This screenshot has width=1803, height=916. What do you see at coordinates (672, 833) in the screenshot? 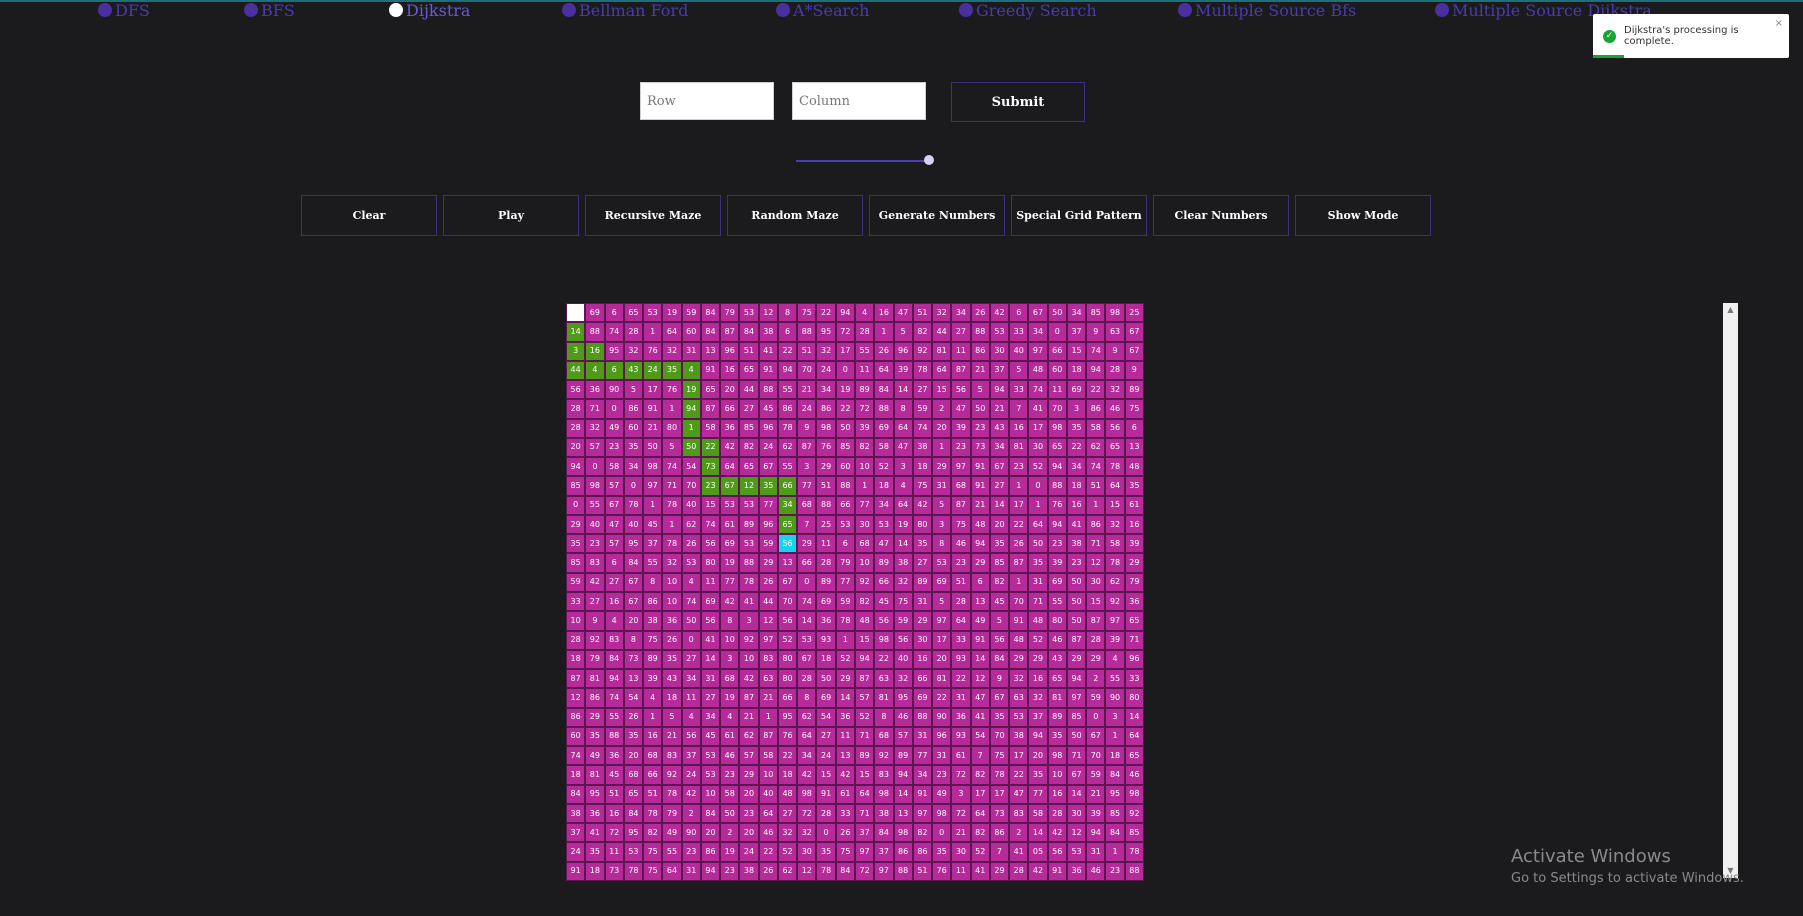
I see `grid-cell: 49` at bounding box center [672, 833].